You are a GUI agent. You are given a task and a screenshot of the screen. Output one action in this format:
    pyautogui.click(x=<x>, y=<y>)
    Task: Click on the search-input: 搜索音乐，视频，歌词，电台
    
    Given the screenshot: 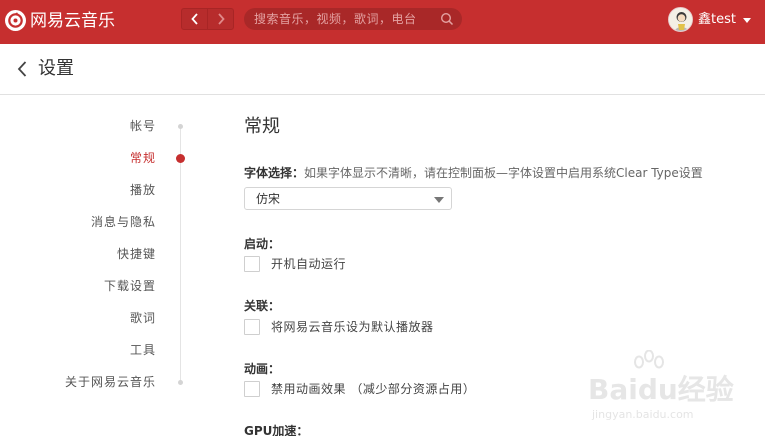 What is the action you would take?
    pyautogui.click(x=353, y=19)
    